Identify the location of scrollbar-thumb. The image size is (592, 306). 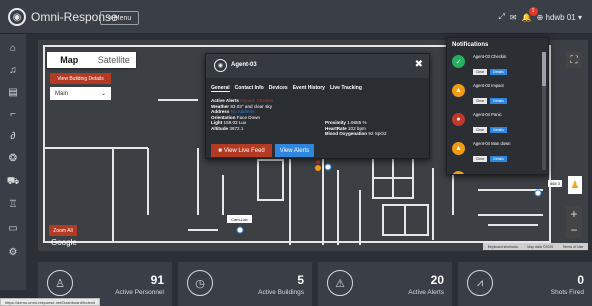
(544, 69).